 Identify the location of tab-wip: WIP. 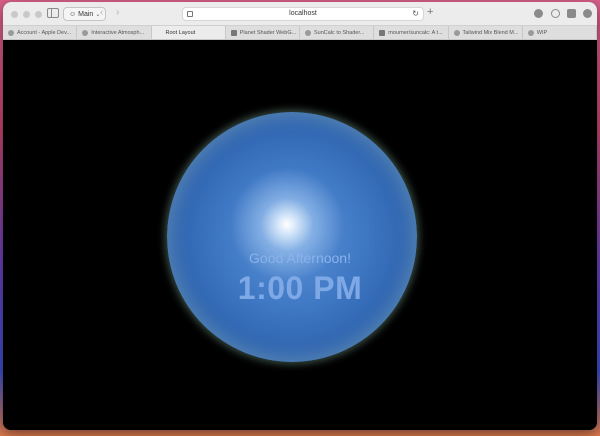
(560, 32).